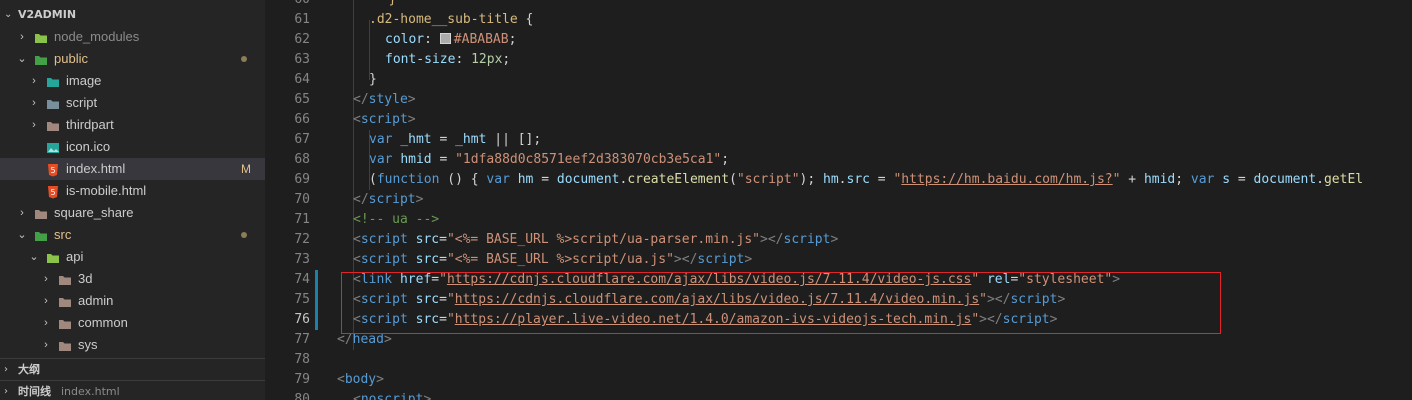  I want to click on folder-thirdpart: › thirdpart, so click(132, 125).